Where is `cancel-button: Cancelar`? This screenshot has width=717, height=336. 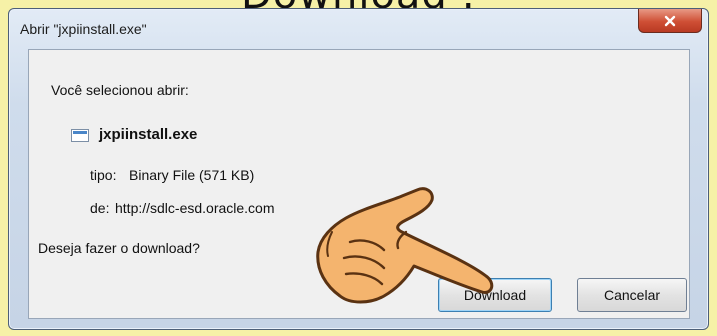
cancel-button: Cancelar is located at coordinates (632, 295).